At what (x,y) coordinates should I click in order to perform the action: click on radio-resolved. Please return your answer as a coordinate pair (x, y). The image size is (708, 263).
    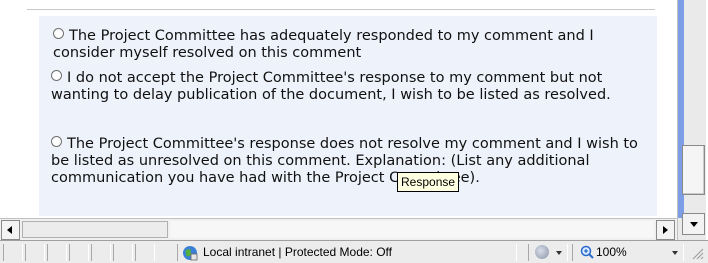
    Looking at the image, I should click on (58, 33).